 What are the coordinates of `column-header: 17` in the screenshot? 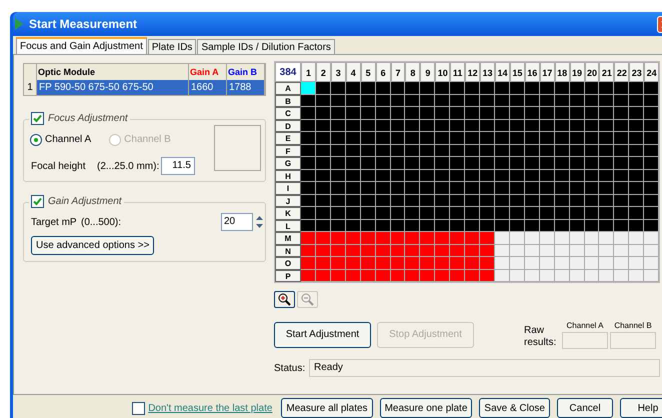 It's located at (547, 72).